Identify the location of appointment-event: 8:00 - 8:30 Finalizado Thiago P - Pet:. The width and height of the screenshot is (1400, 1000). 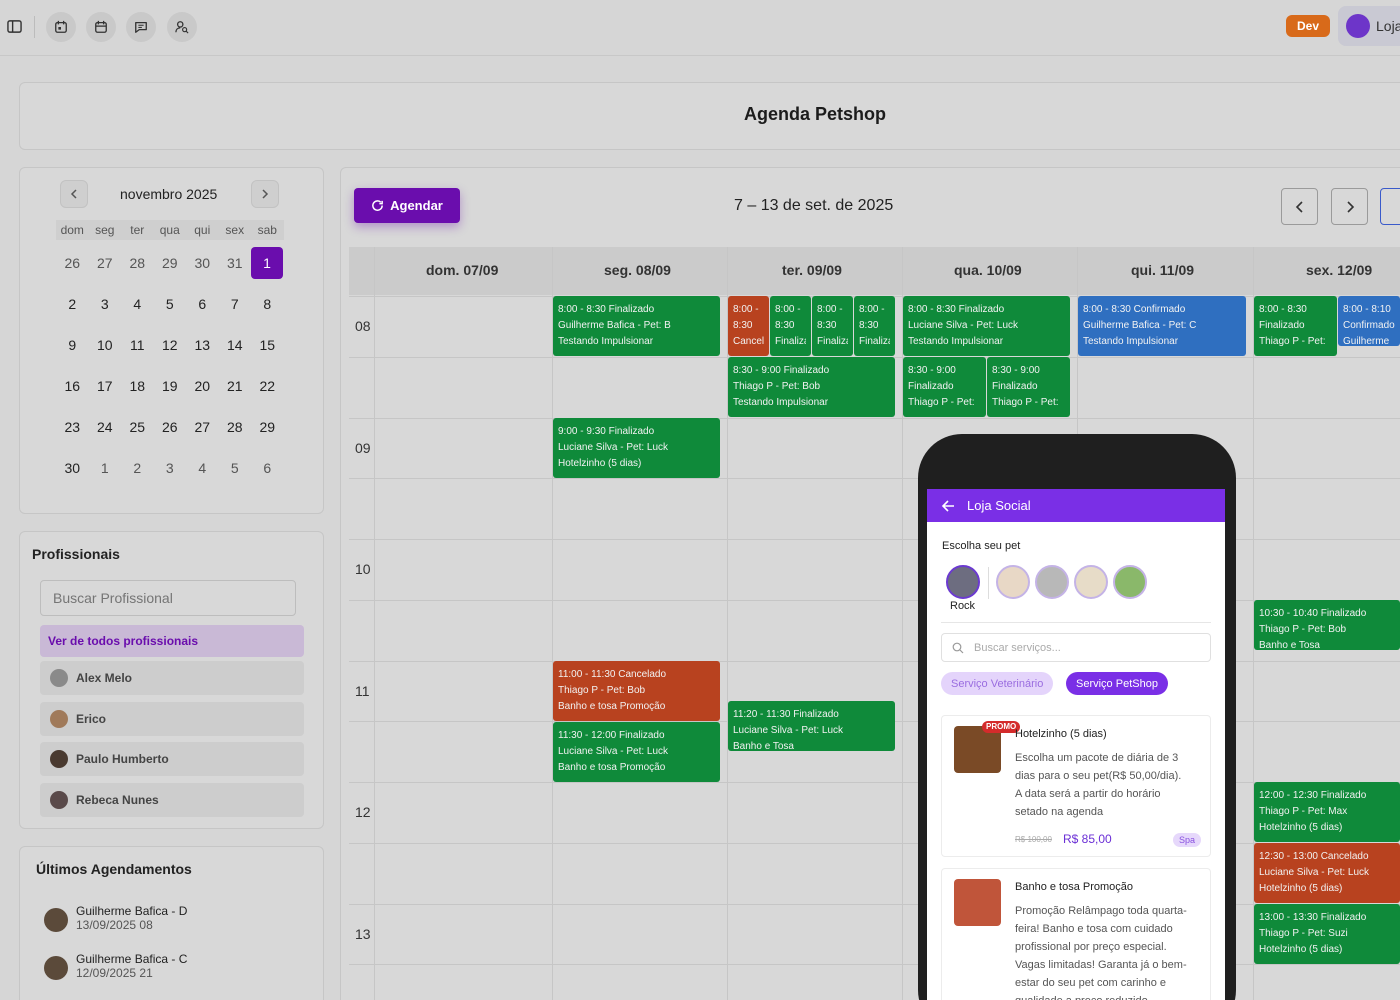
(1295, 326).